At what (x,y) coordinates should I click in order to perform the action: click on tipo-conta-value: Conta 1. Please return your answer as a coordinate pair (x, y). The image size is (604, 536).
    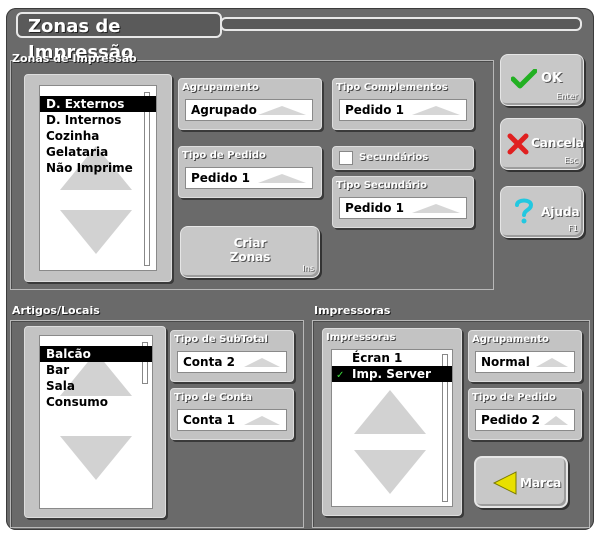
    Looking at the image, I should click on (209, 420).